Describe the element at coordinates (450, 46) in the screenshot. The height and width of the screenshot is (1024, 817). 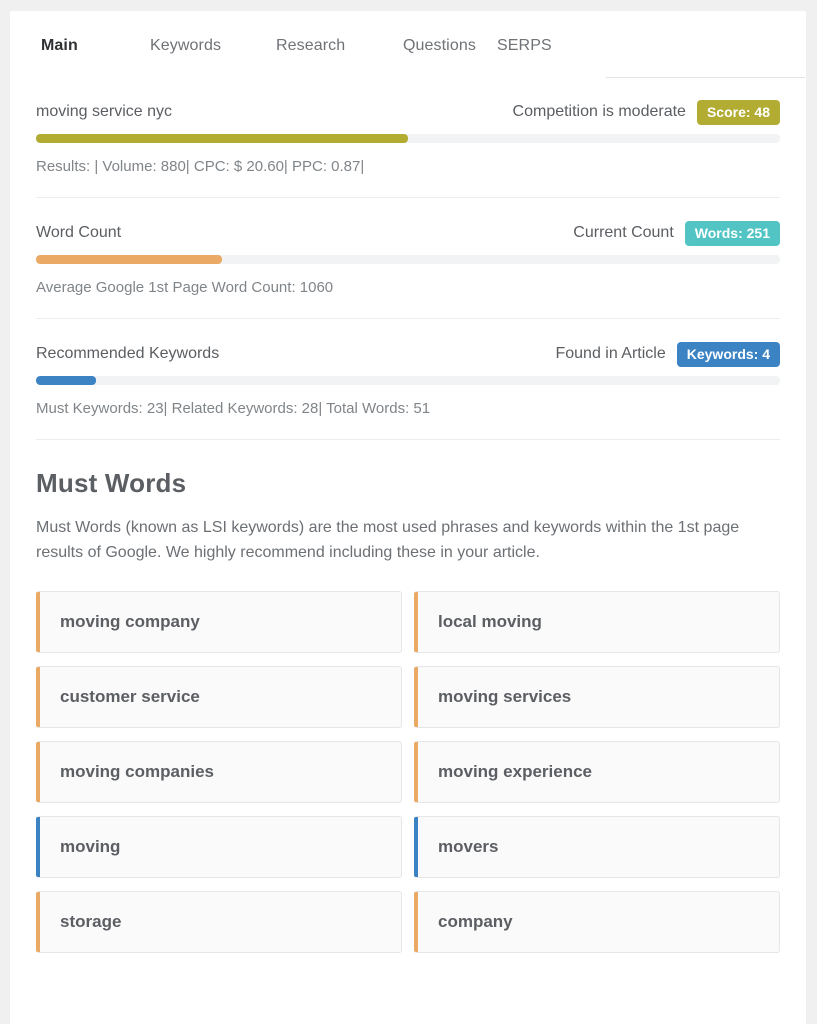
I see `tab-questions: Questions` at that location.